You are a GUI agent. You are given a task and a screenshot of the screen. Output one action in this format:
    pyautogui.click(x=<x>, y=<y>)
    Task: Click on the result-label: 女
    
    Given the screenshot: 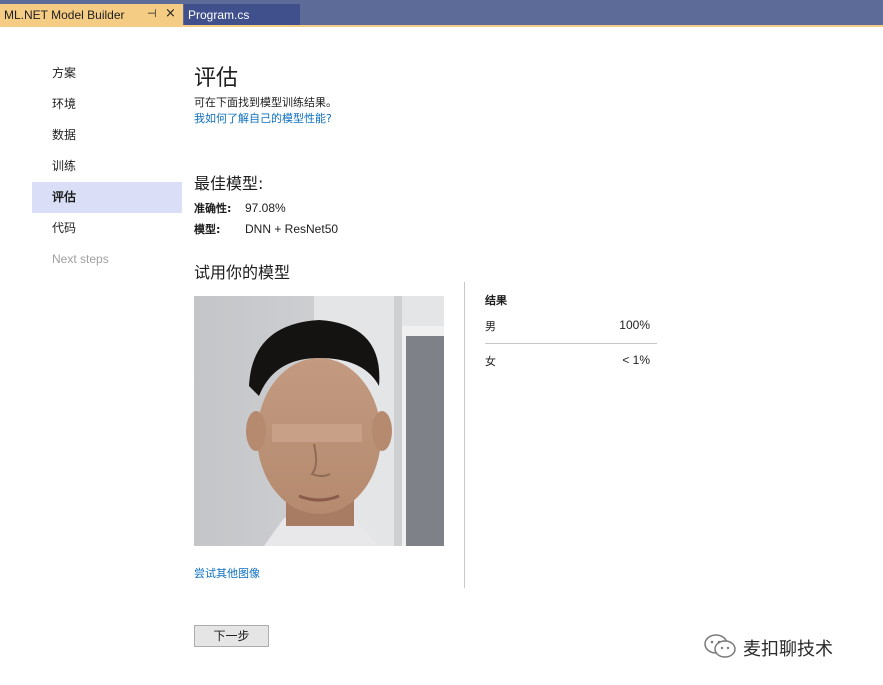 What is the action you would take?
    pyautogui.click(x=490, y=361)
    